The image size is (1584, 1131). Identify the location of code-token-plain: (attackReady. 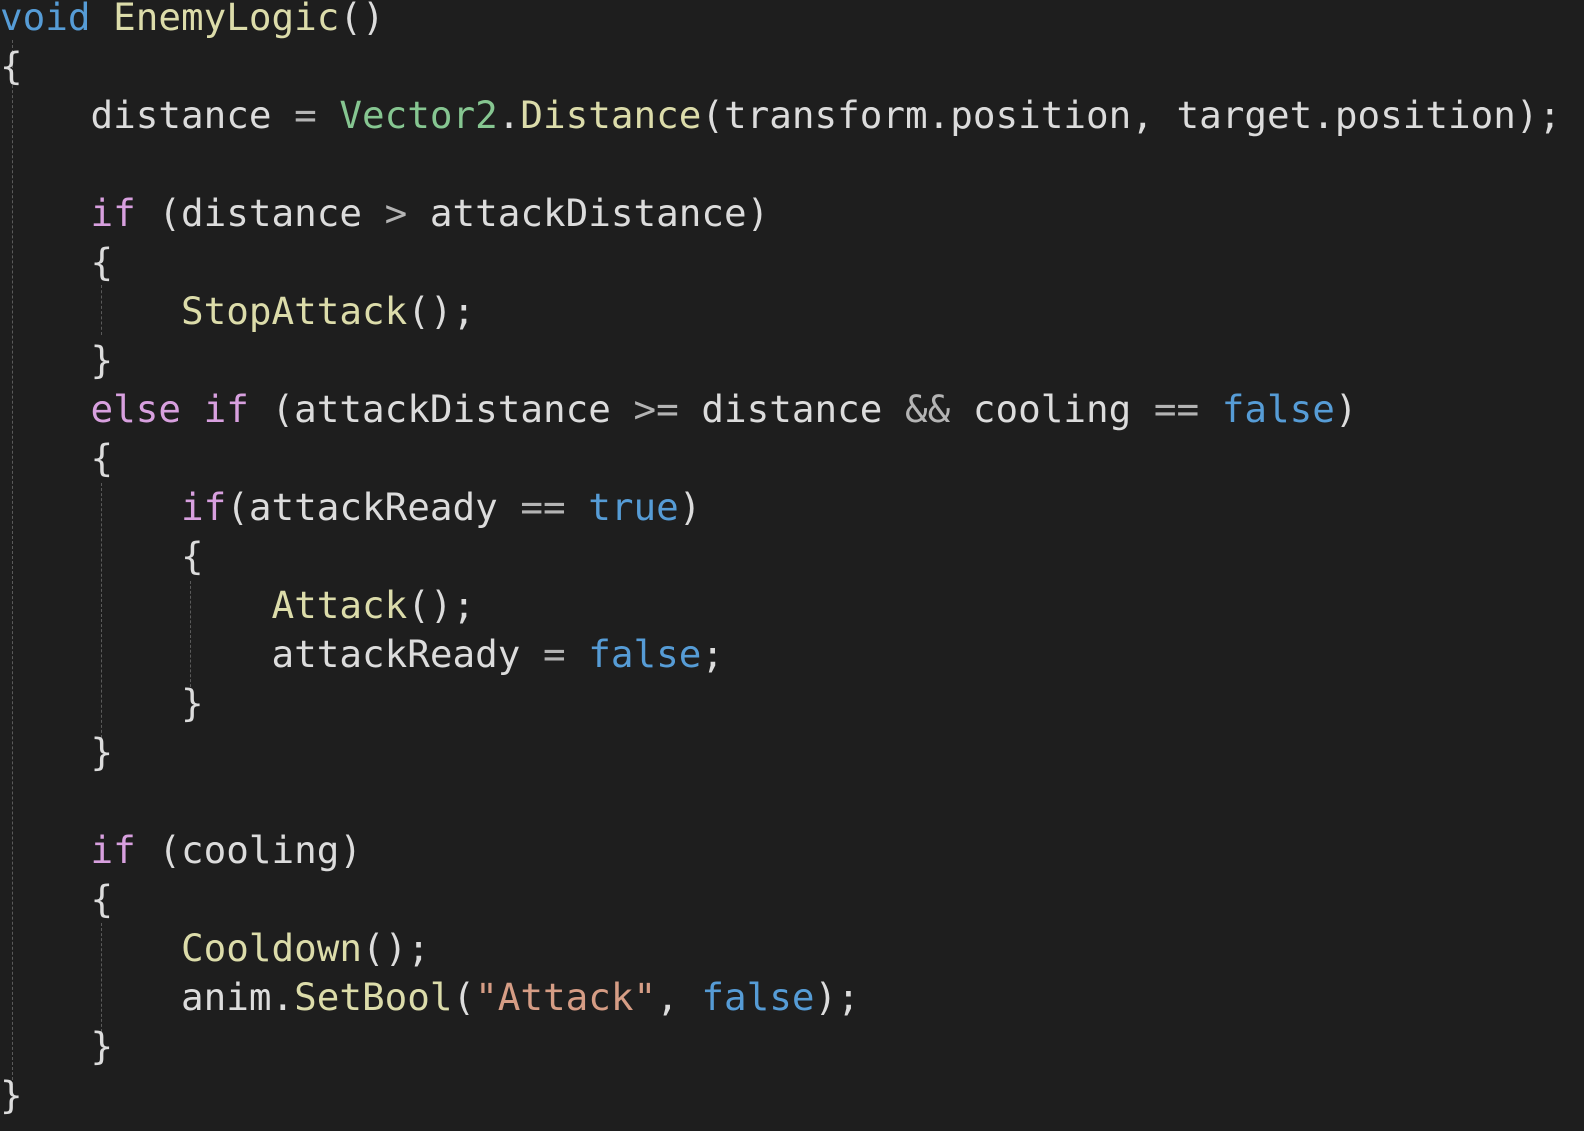
(373, 507).